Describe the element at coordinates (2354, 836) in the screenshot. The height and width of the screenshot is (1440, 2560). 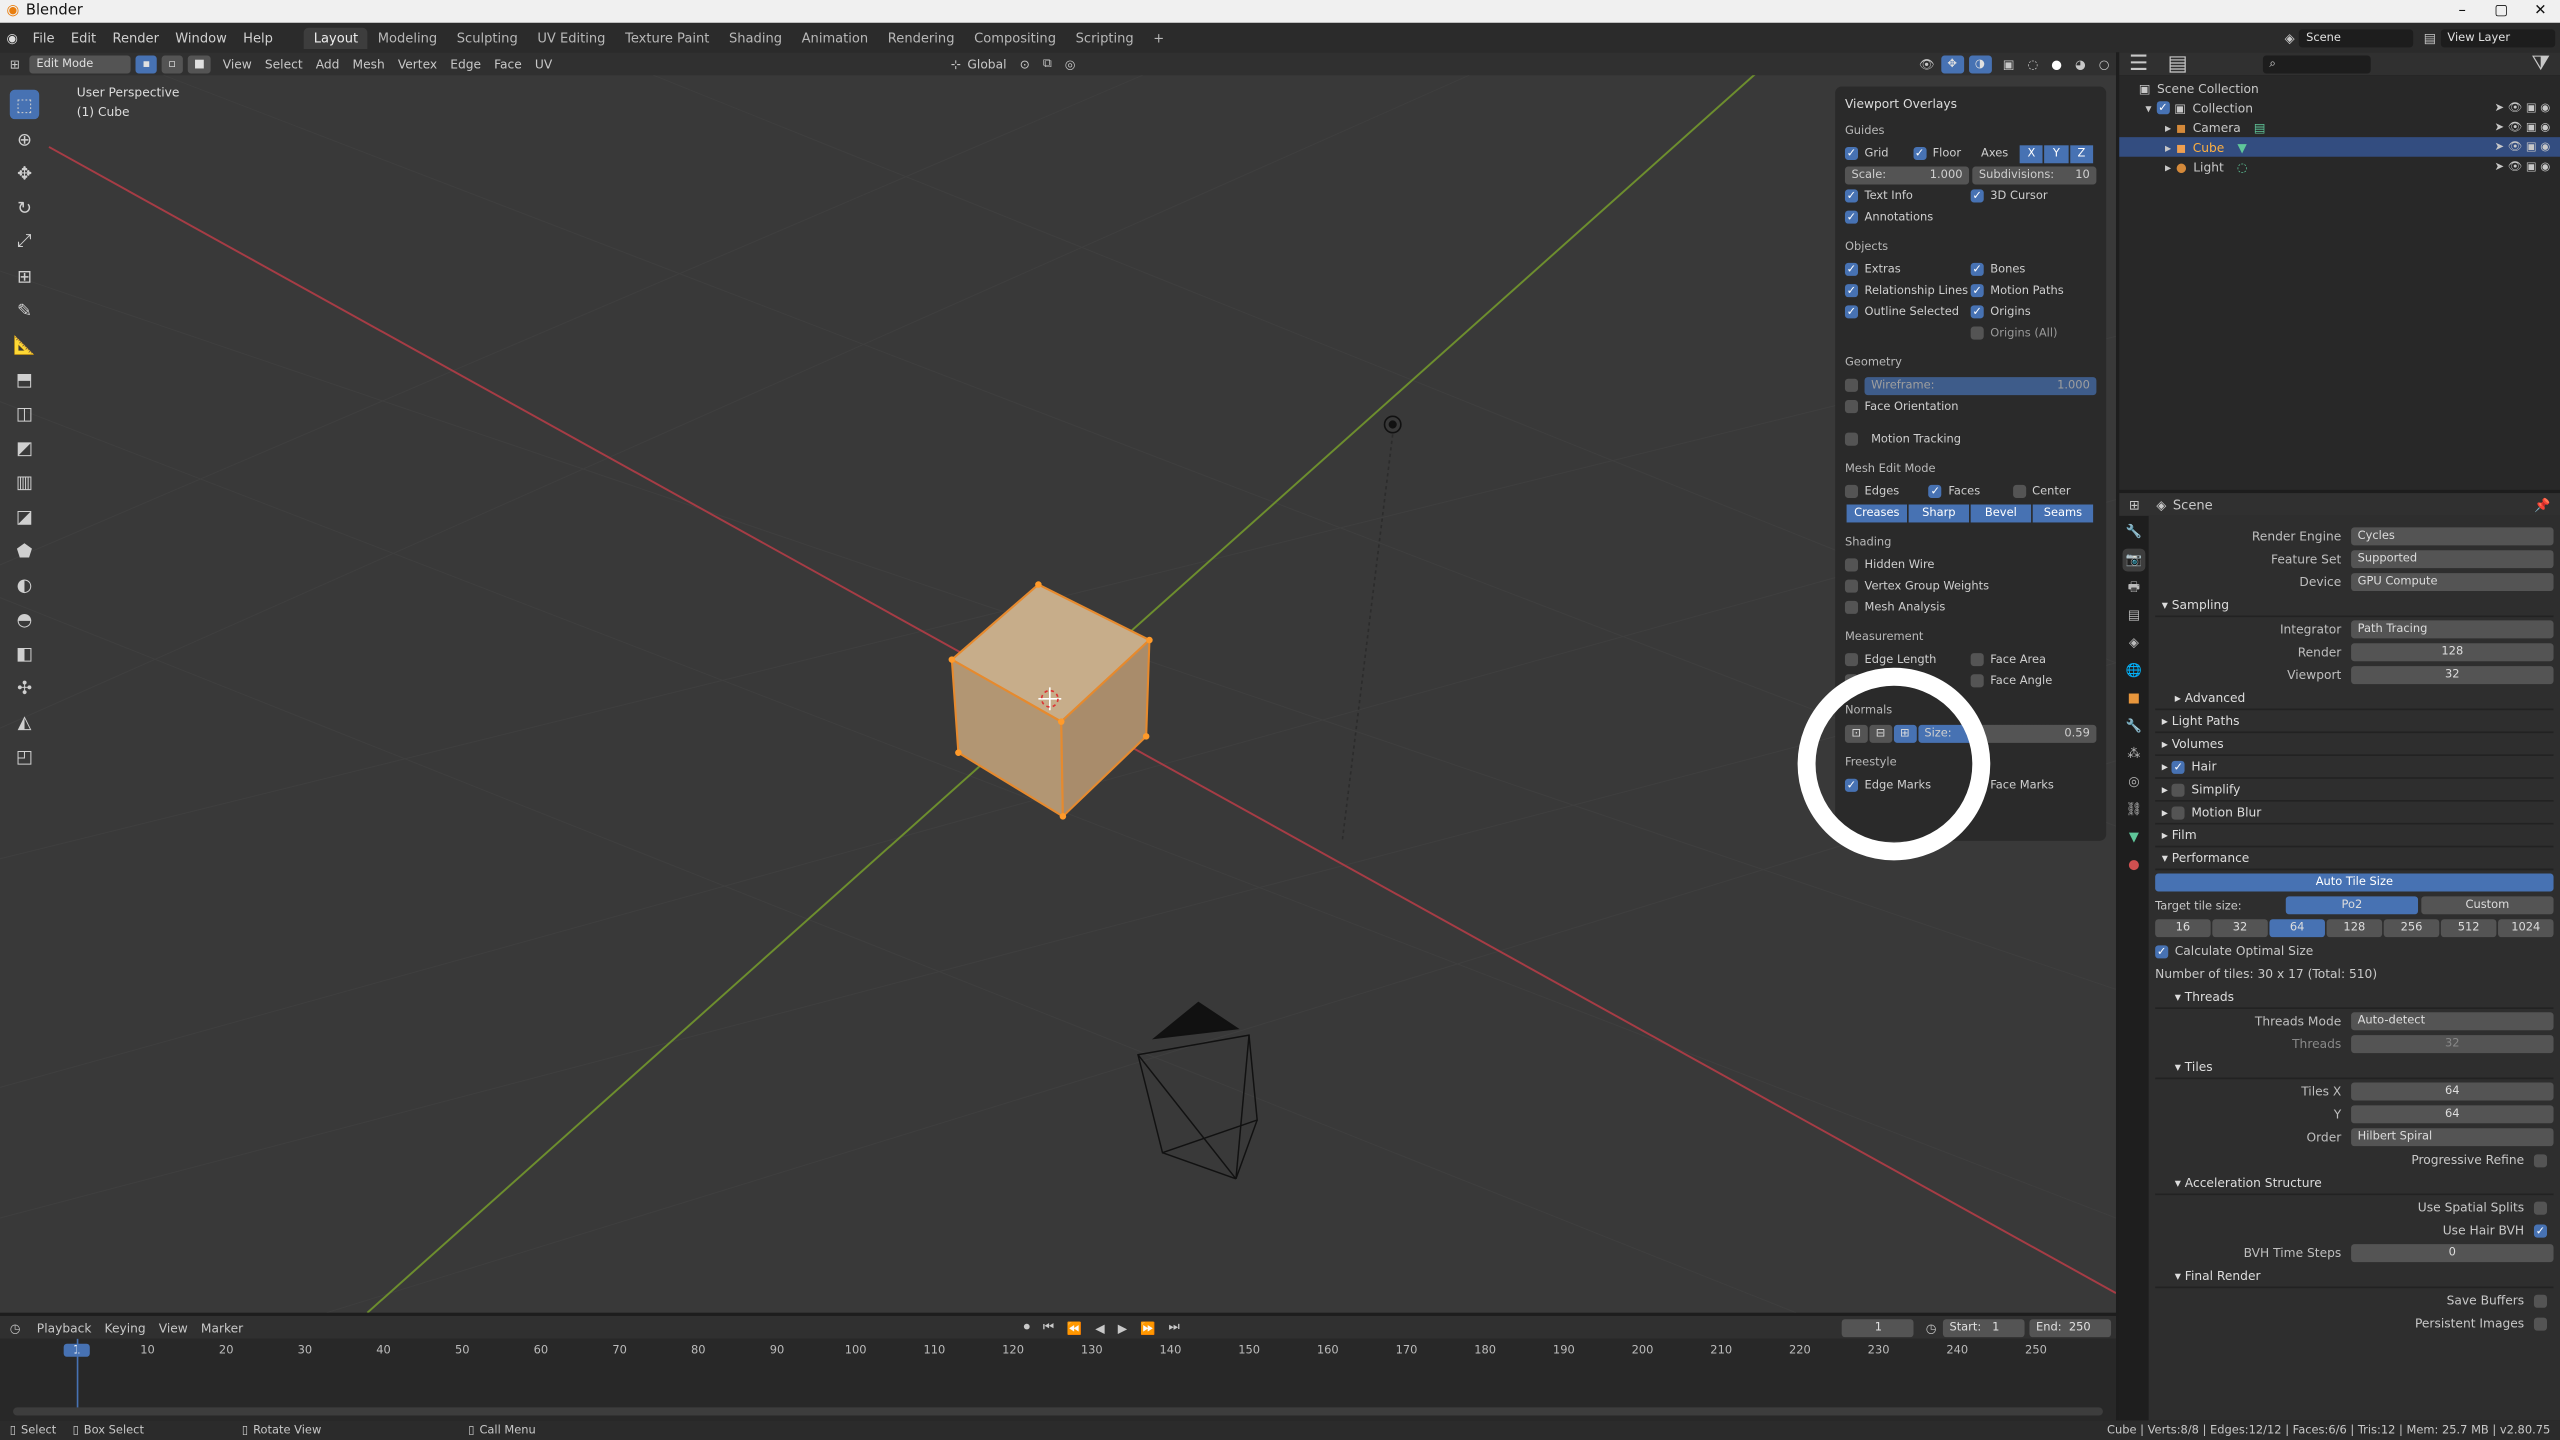
I see `film-panel-header: ▸ Film` at that location.